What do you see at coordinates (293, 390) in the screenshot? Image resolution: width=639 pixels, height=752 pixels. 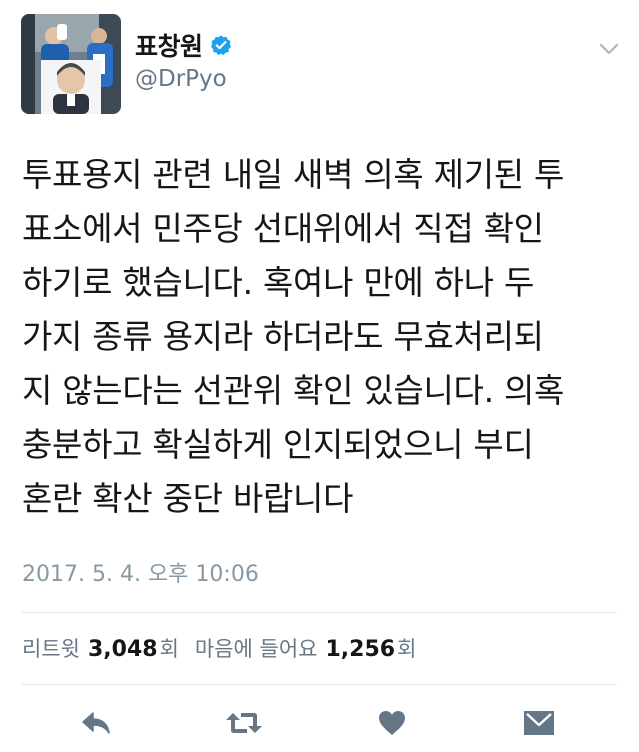 I see `tweet-line: 지 않는다는 선관위 확인 있습니다. 의혹` at bounding box center [293, 390].